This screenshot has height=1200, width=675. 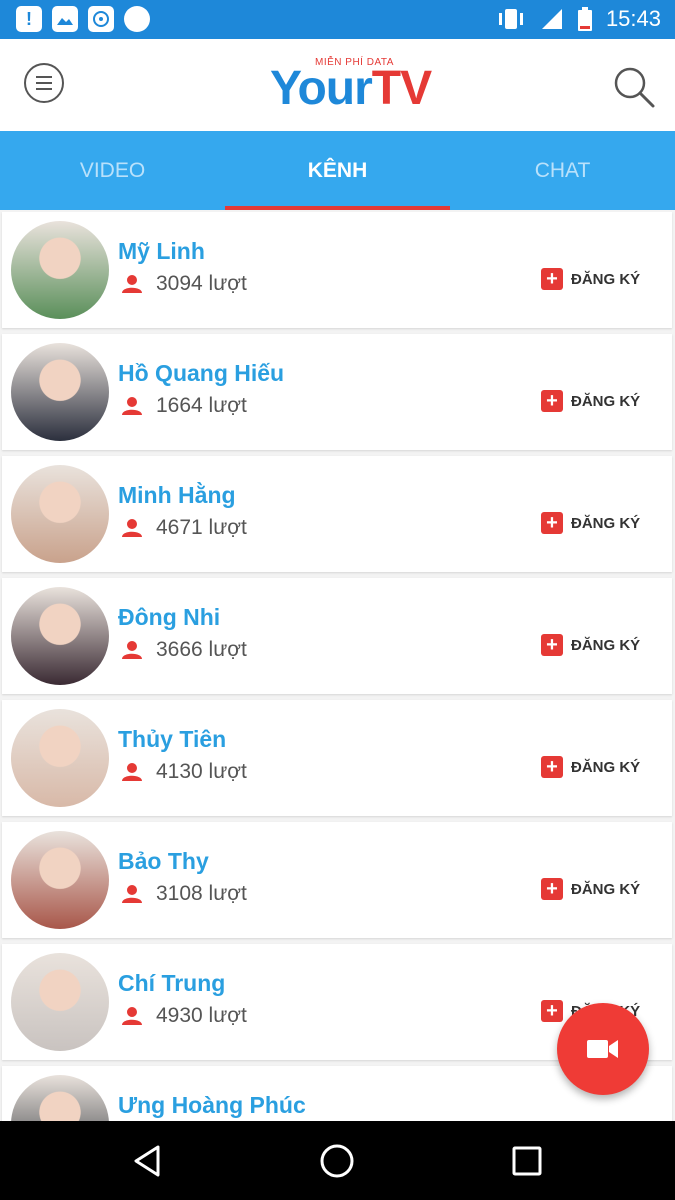 What do you see at coordinates (337, 636) in the screenshot?
I see `channel-card: Đông Nhi 3666 lượt + ĐĂNG KÝ` at bounding box center [337, 636].